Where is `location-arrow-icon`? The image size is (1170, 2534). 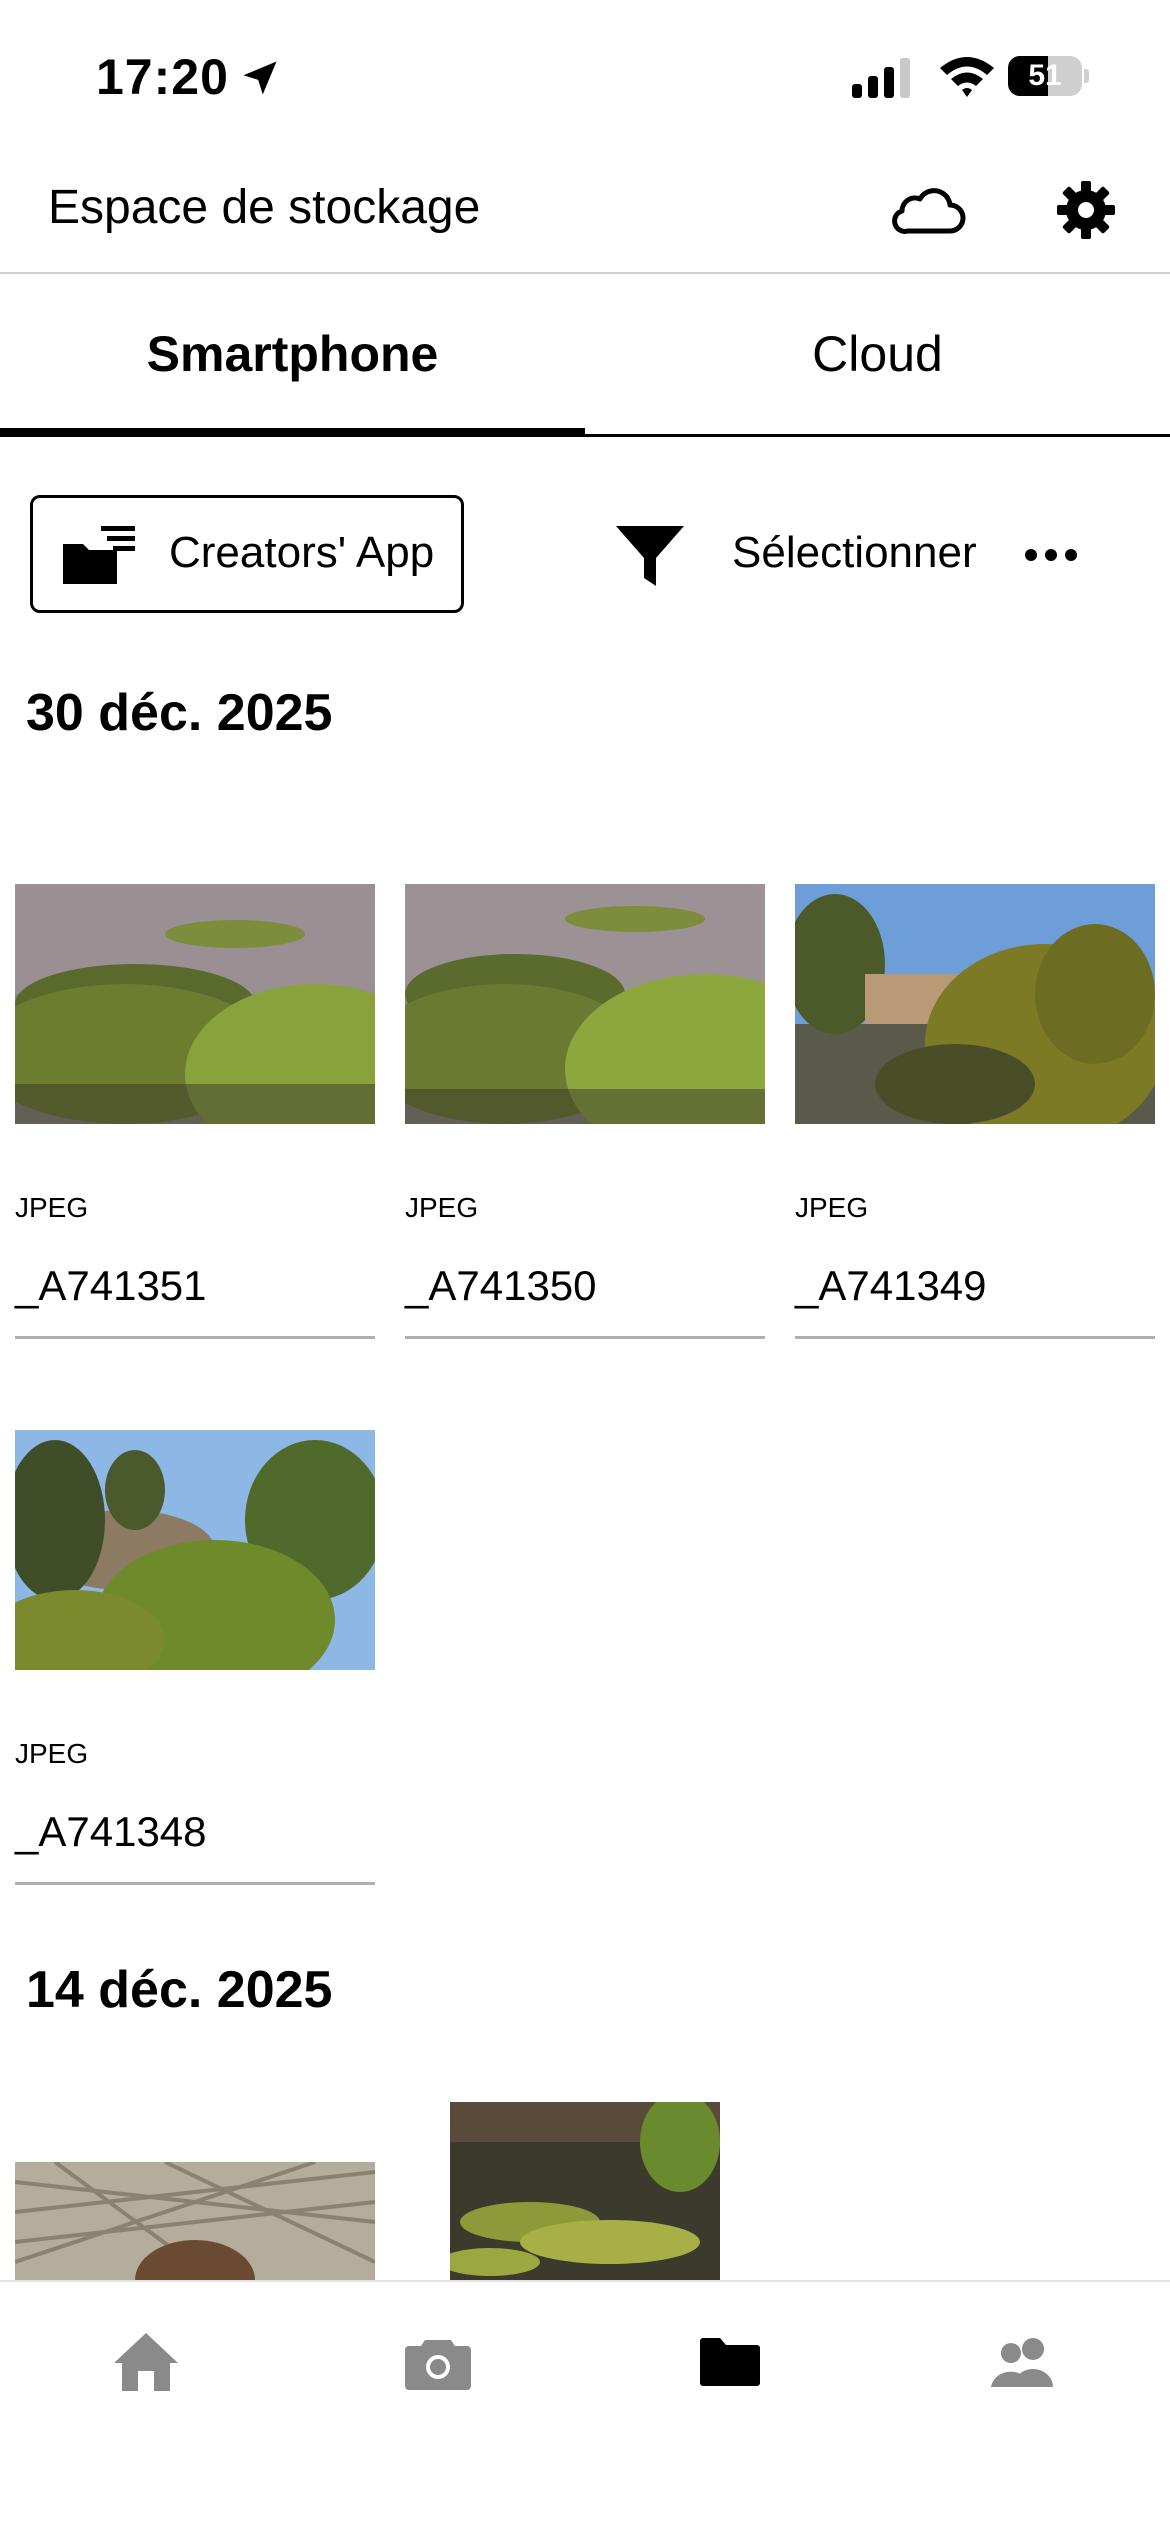 location-arrow-icon is located at coordinates (260, 78).